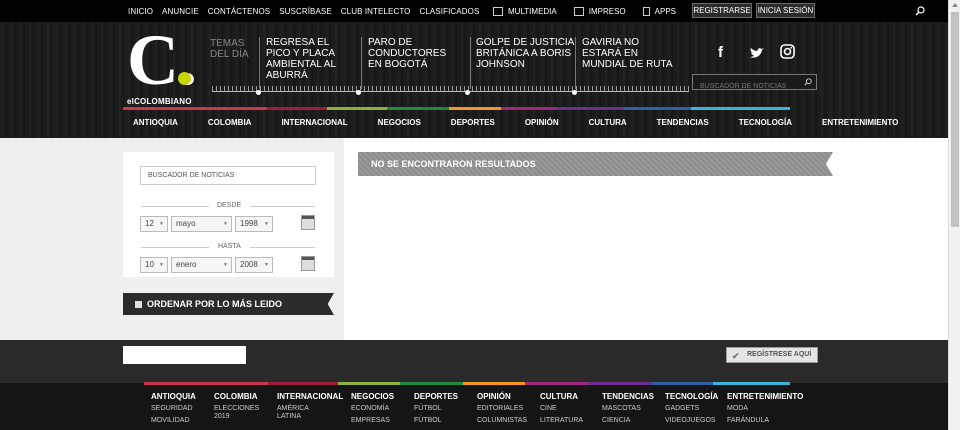  What do you see at coordinates (441, 396) in the screenshot?
I see `footer-column-title: DEPORTES` at bounding box center [441, 396].